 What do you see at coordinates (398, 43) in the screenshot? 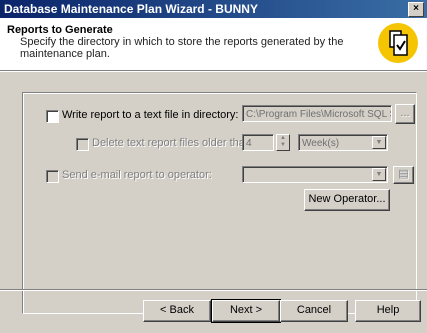
I see `wizard-icon` at bounding box center [398, 43].